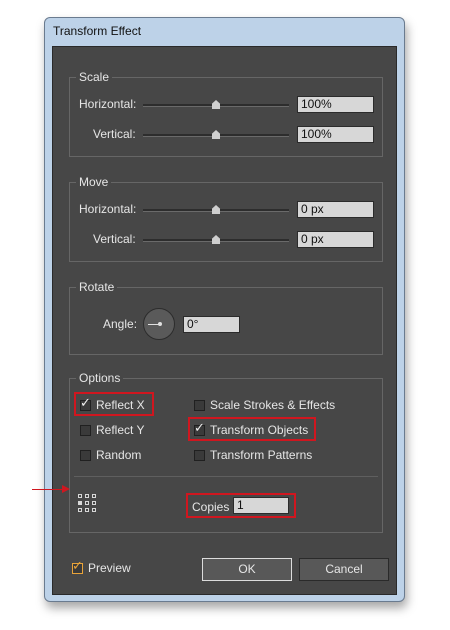 The width and height of the screenshot is (450, 630). I want to click on reflect-y-checkbox, so click(85, 430).